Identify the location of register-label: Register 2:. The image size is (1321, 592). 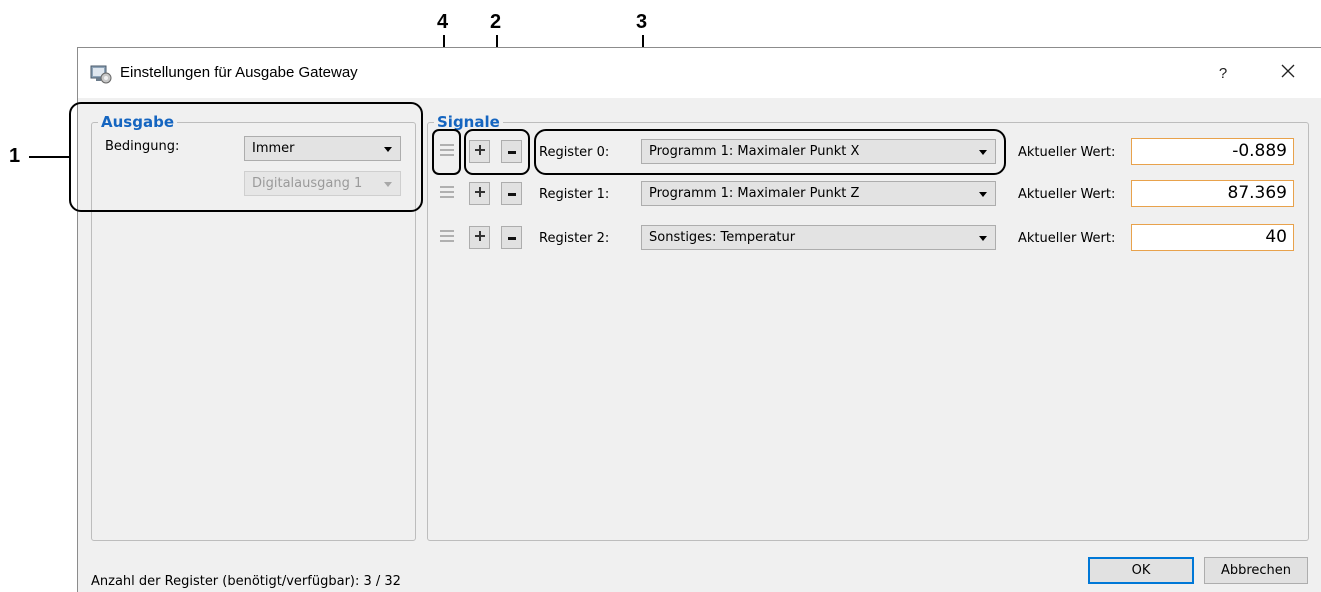
(574, 238).